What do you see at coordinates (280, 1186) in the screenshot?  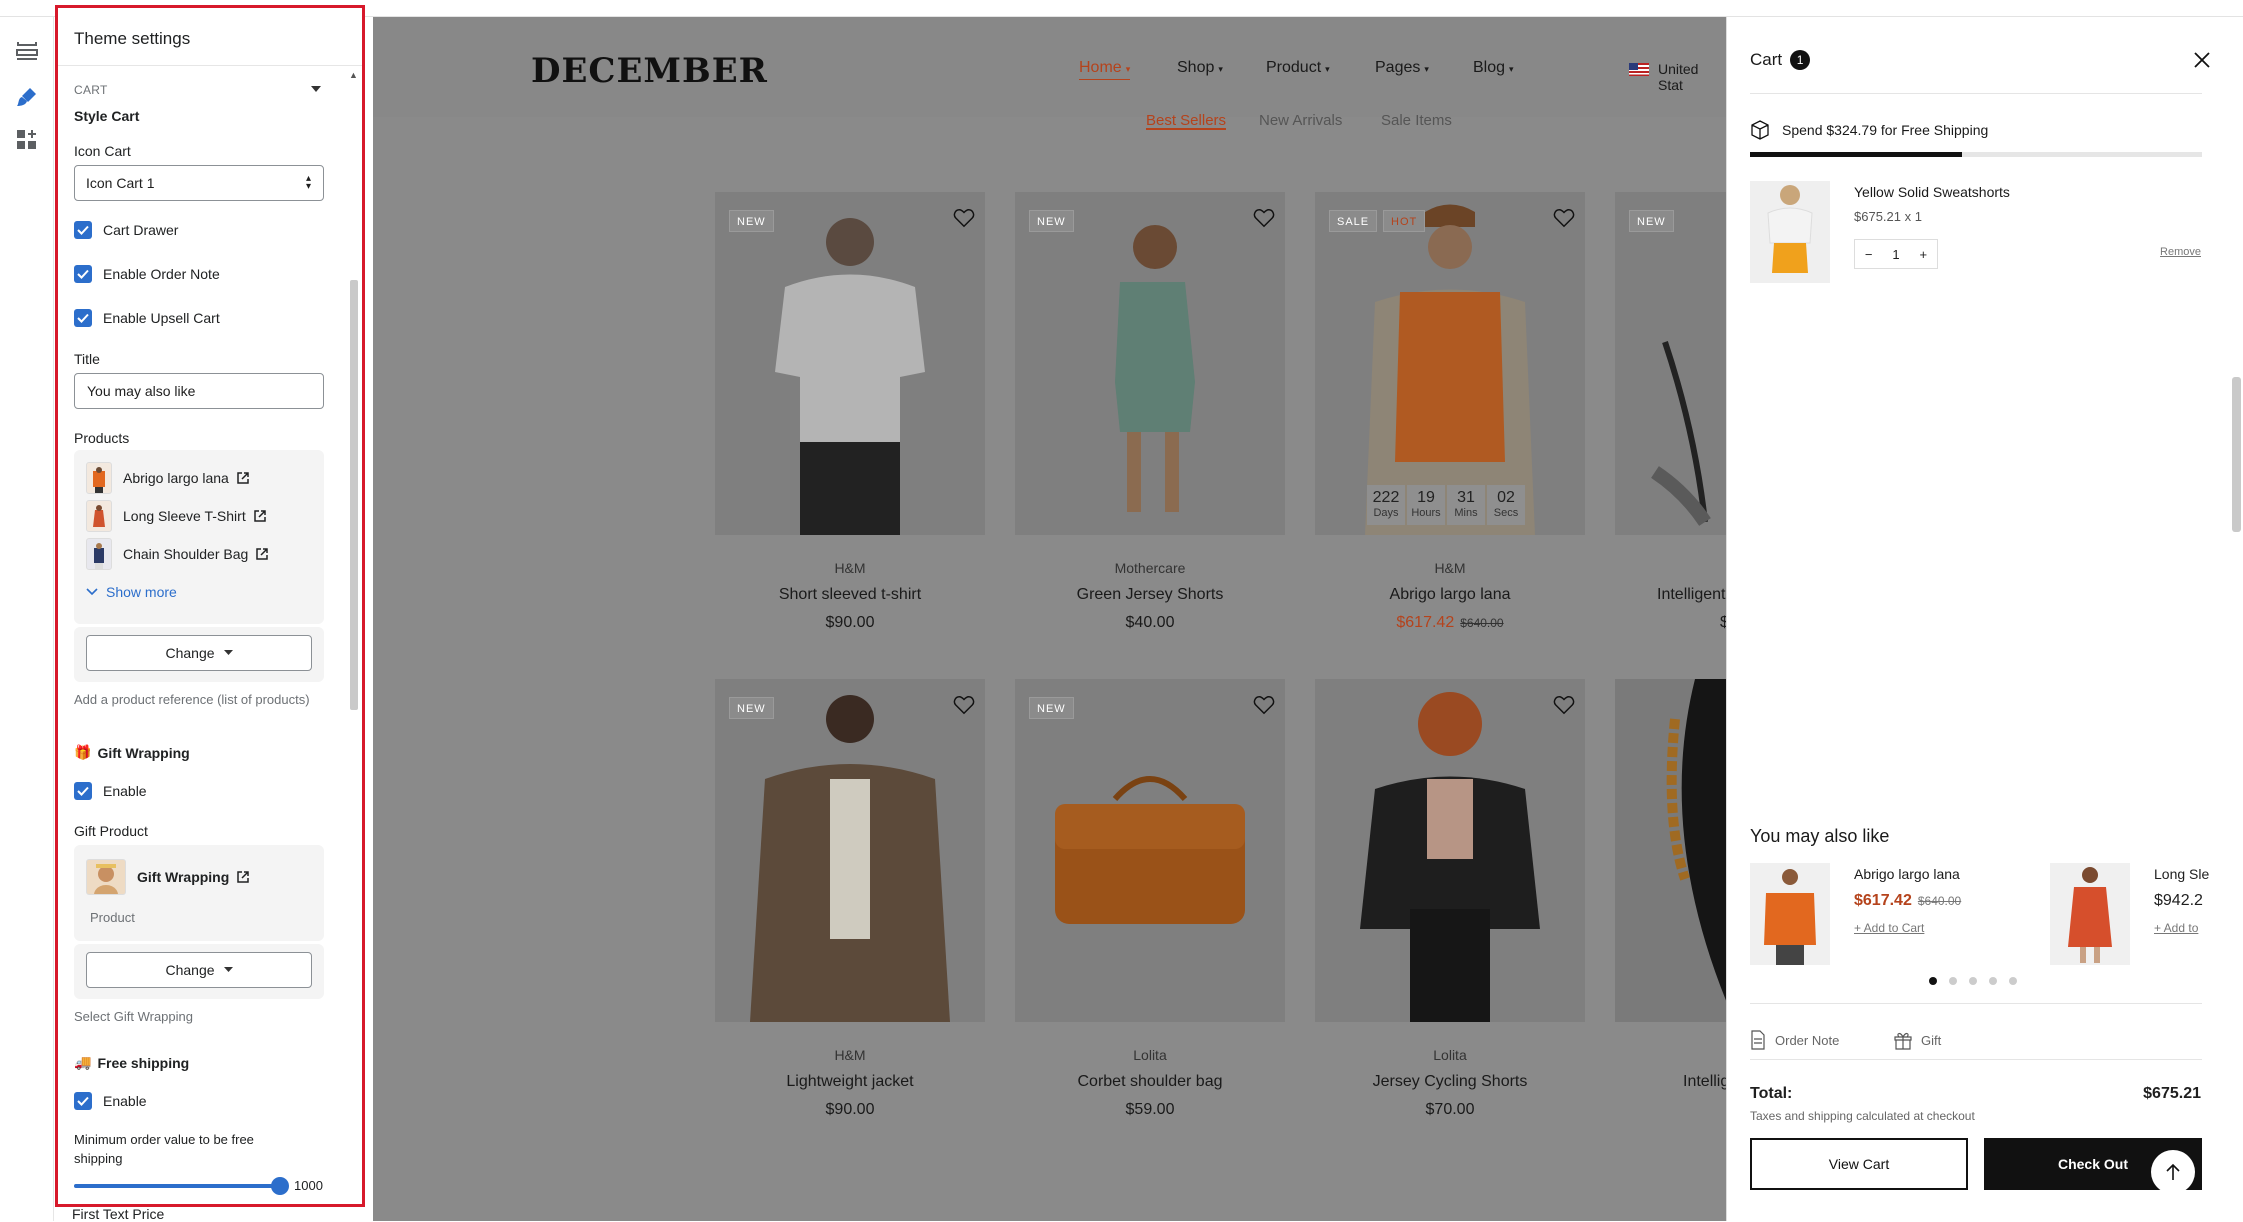 I see `slider-handle` at bounding box center [280, 1186].